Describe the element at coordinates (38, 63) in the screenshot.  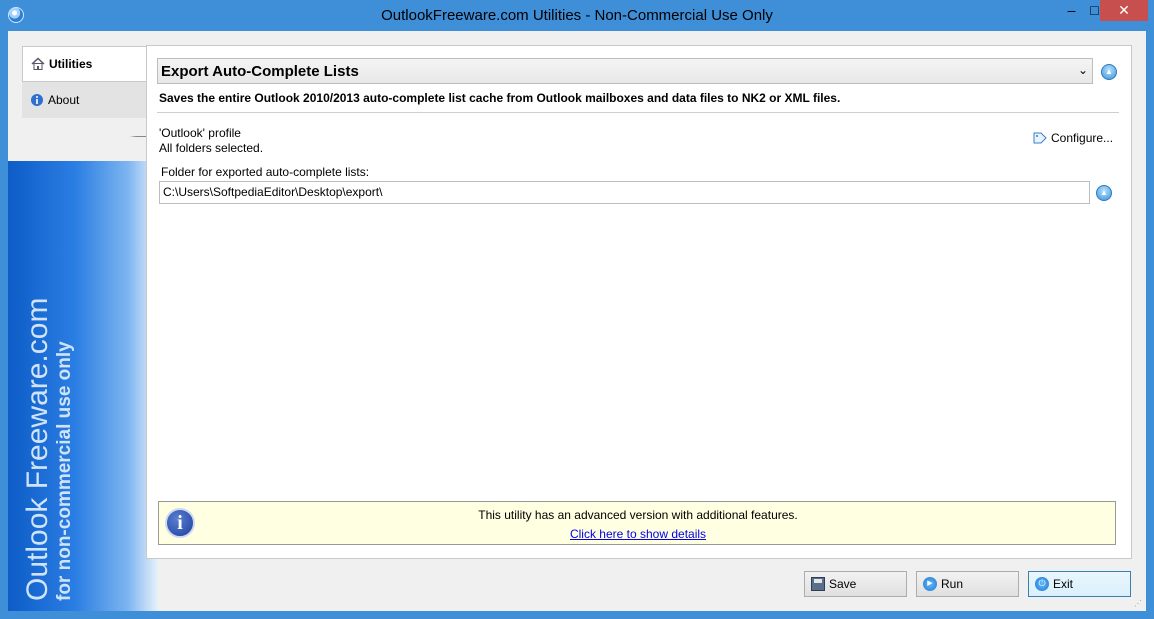
I see `home-icon` at that location.